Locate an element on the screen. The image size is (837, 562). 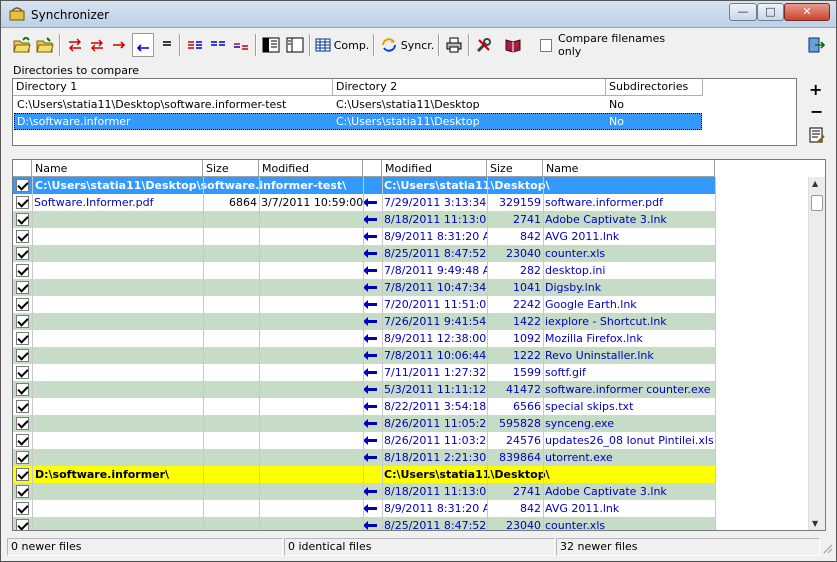
sync-swap-button is located at coordinates (97, 45).